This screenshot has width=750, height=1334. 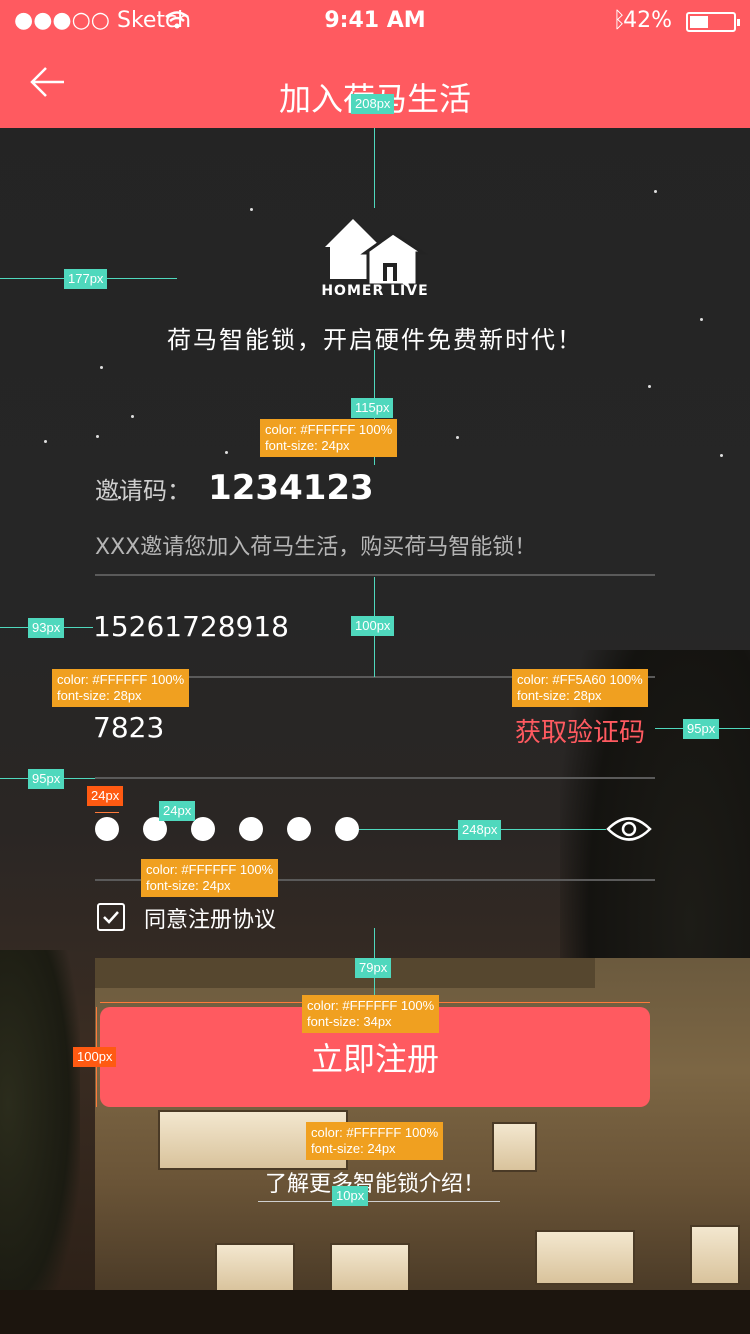 I want to click on verification-code-input: 7823, so click(x=128, y=727).